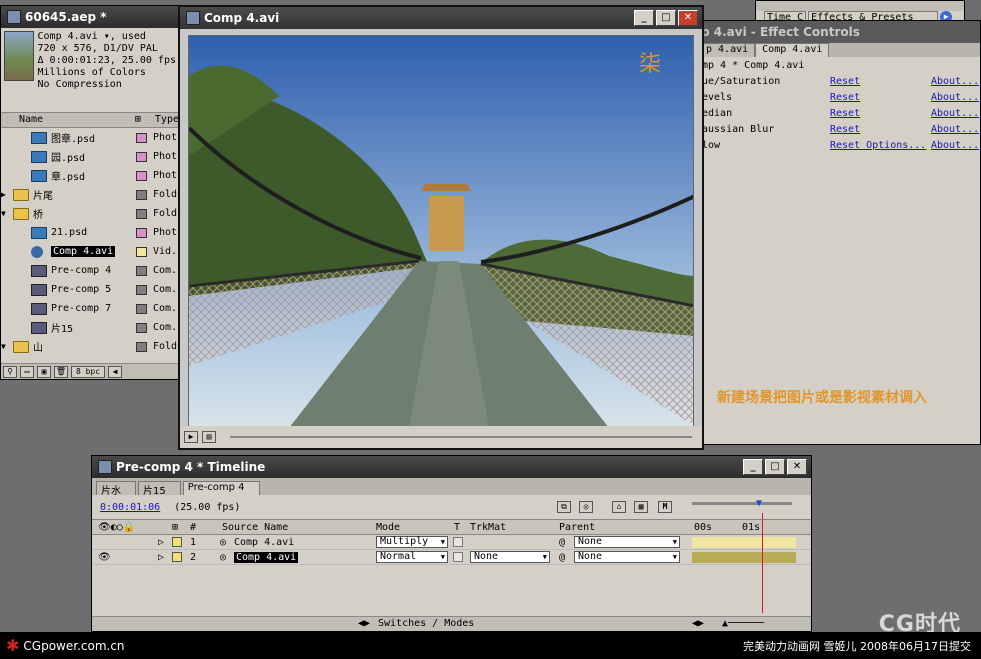  What do you see at coordinates (90, 156) in the screenshot?
I see `project-item: 园.psd Phot` at bounding box center [90, 156].